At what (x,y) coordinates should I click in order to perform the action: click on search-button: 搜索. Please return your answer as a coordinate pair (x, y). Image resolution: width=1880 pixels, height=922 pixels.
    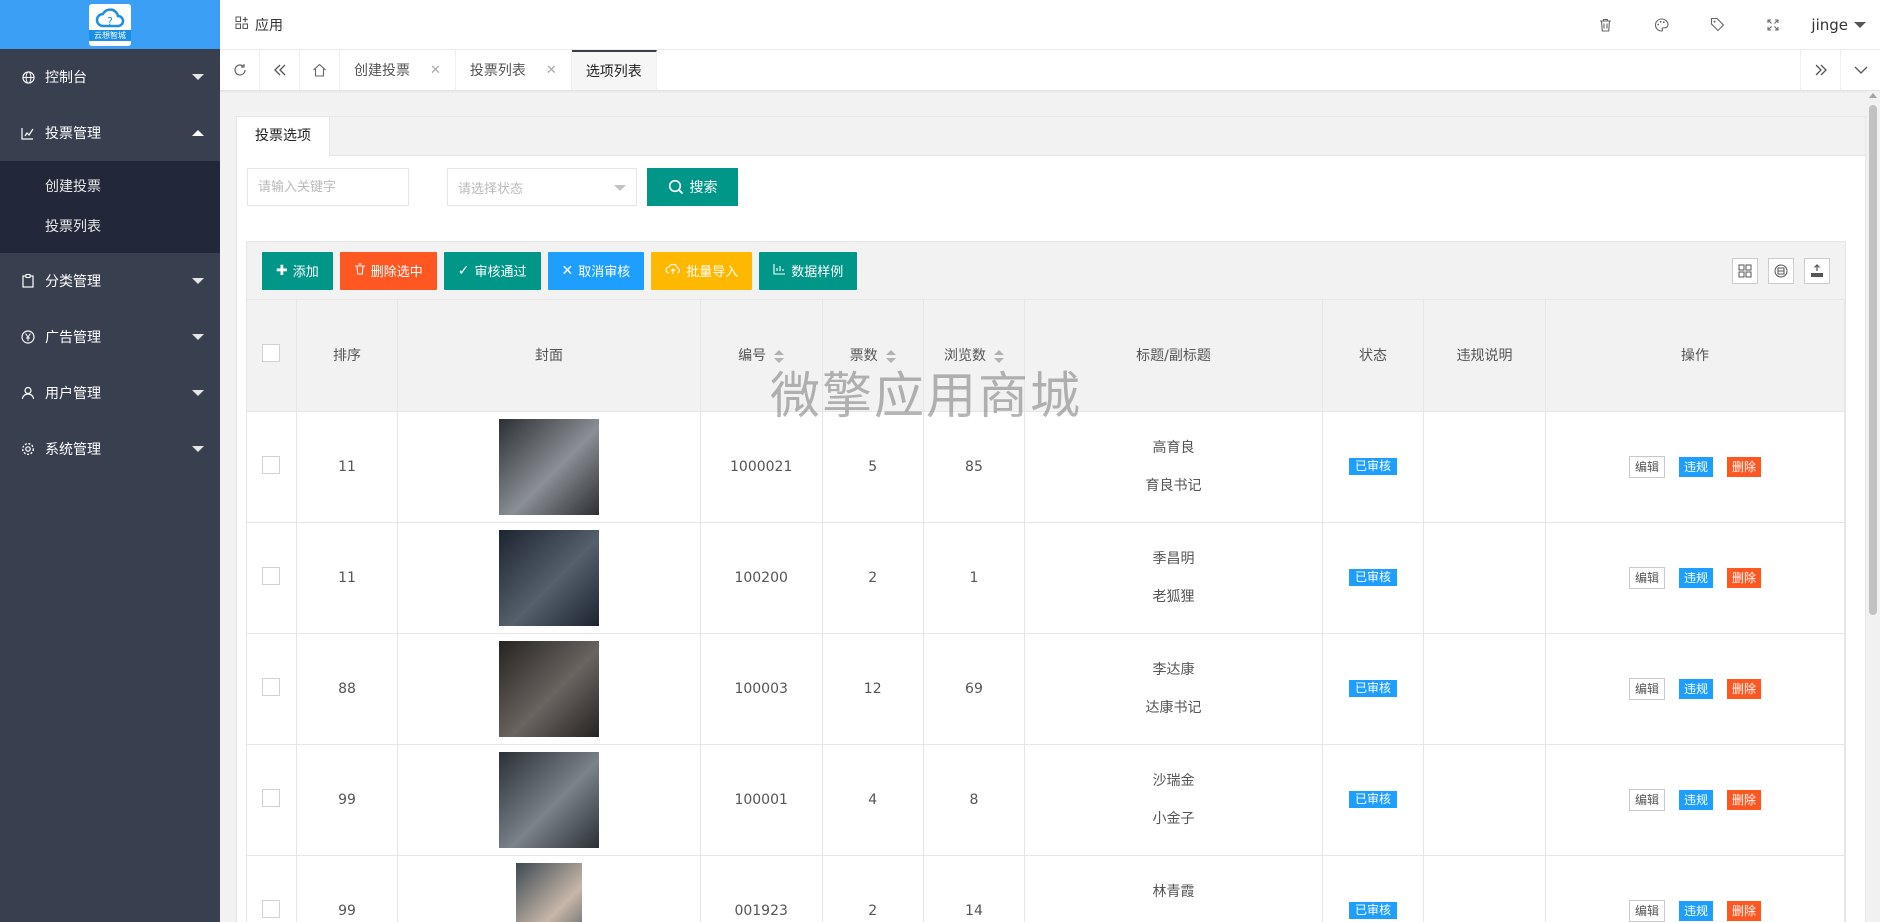
    Looking at the image, I should click on (692, 187).